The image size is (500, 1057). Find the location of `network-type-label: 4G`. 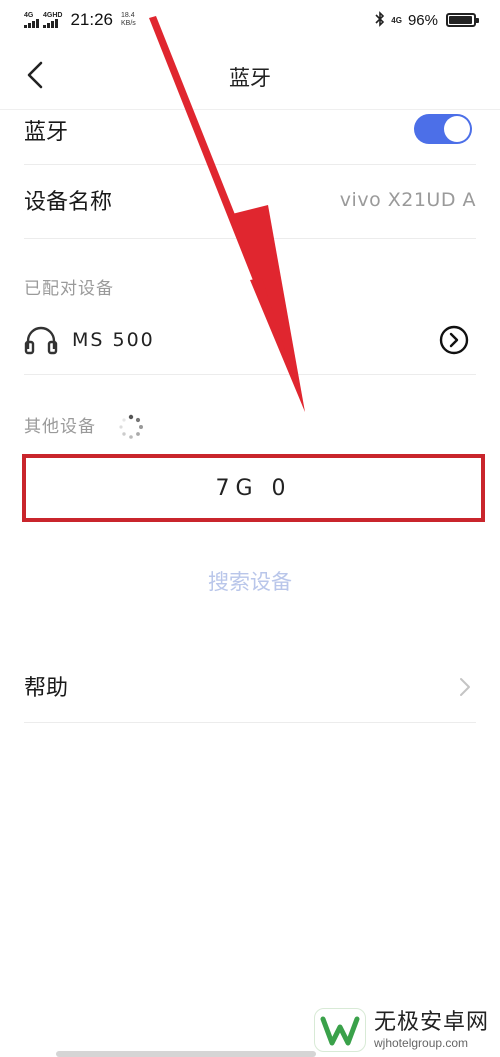

network-type-label: 4G is located at coordinates (396, 20).